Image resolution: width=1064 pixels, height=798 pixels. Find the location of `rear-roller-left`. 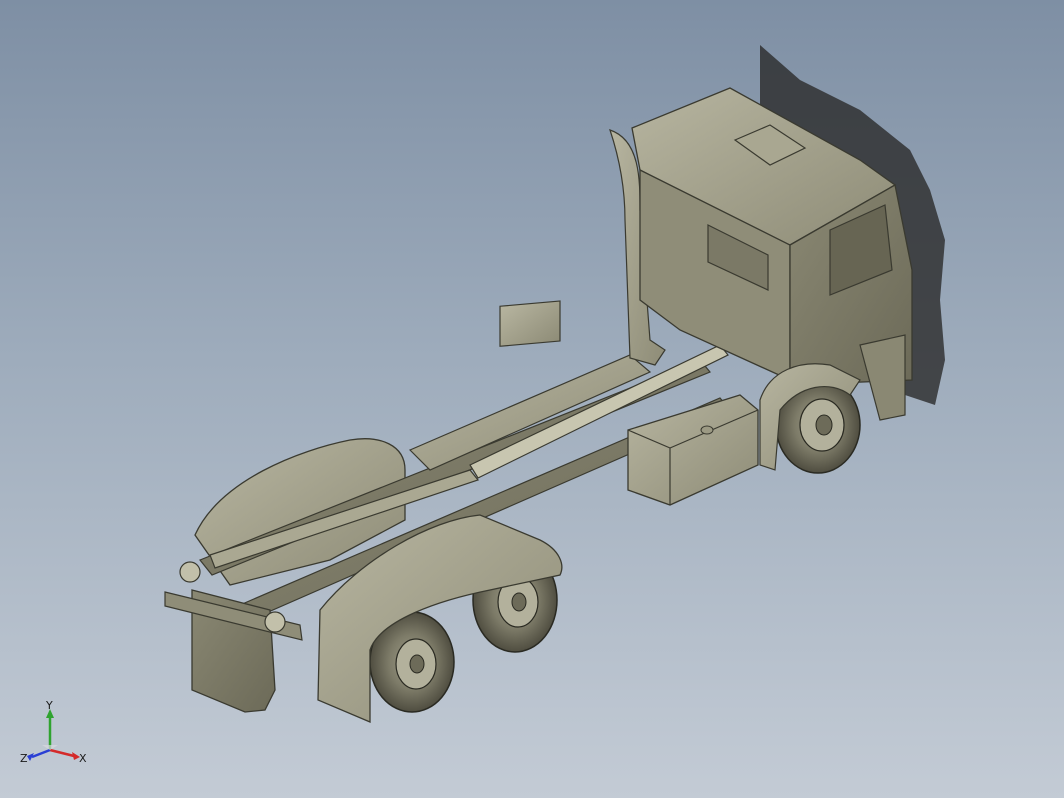

rear-roller-left is located at coordinates (190, 572).